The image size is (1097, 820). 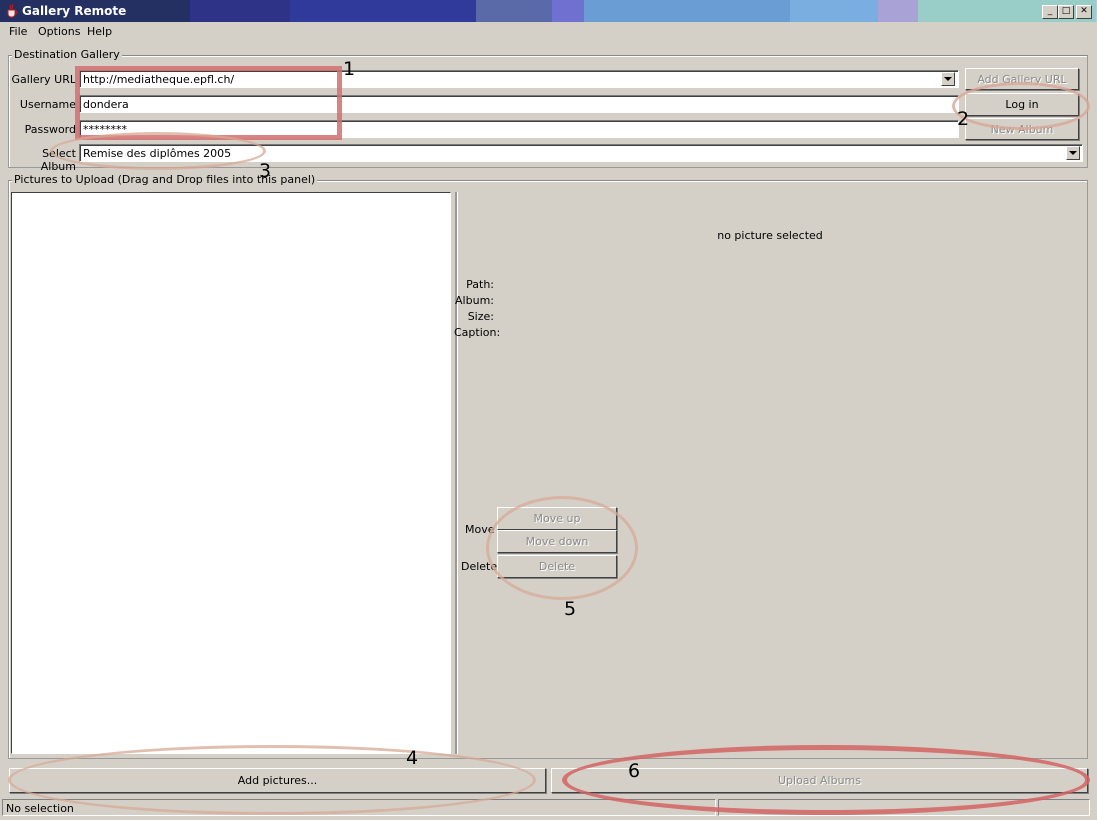 What do you see at coordinates (480, 284) in the screenshot?
I see `path-label: Path:` at bounding box center [480, 284].